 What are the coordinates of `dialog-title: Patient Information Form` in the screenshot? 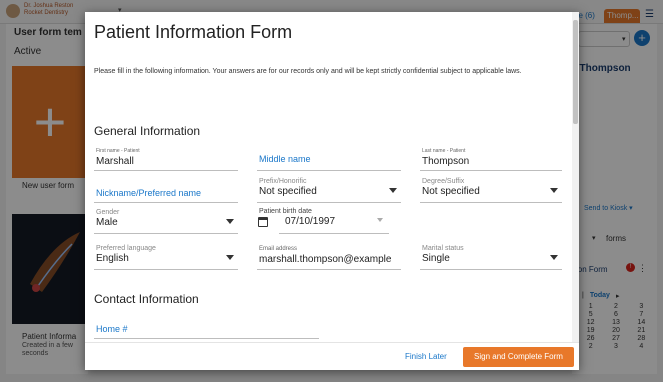 It's located at (193, 32).